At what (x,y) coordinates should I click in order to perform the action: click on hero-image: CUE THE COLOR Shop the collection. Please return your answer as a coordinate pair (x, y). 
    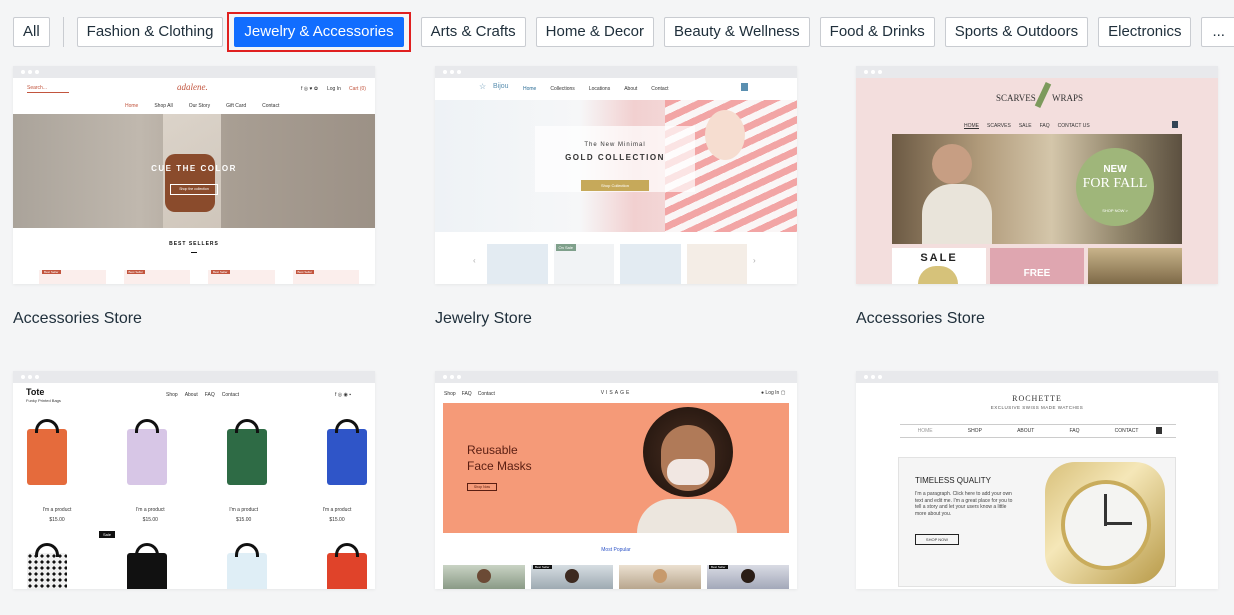
    Looking at the image, I should click on (194, 171).